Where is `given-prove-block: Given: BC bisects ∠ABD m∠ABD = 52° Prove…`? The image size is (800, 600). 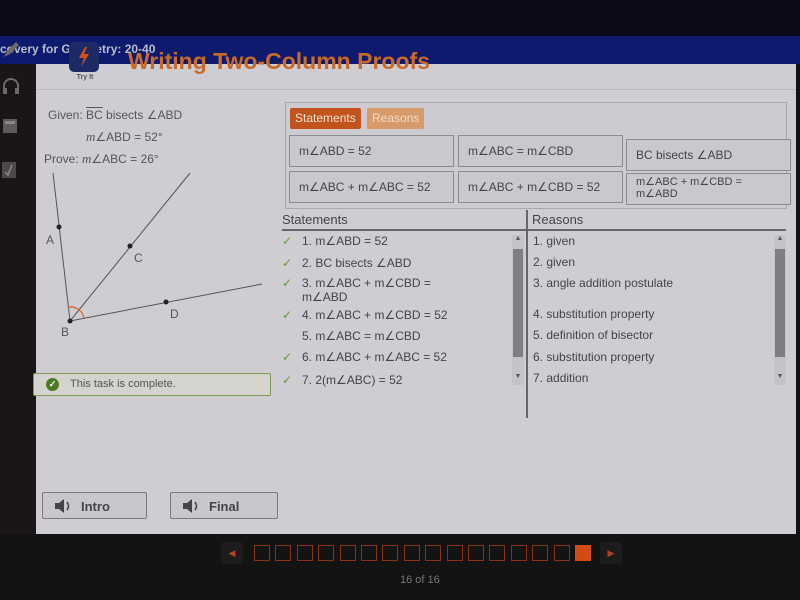
given-prove-block: Given: BC bisects ∠ABD m∠ABD = 52° Prove… is located at coordinates (113, 137).